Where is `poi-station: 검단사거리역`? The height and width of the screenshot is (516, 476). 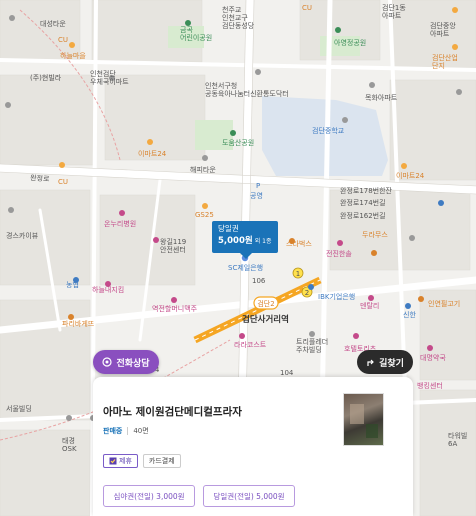 poi-station: 검단사거리역 is located at coordinates (265, 319).